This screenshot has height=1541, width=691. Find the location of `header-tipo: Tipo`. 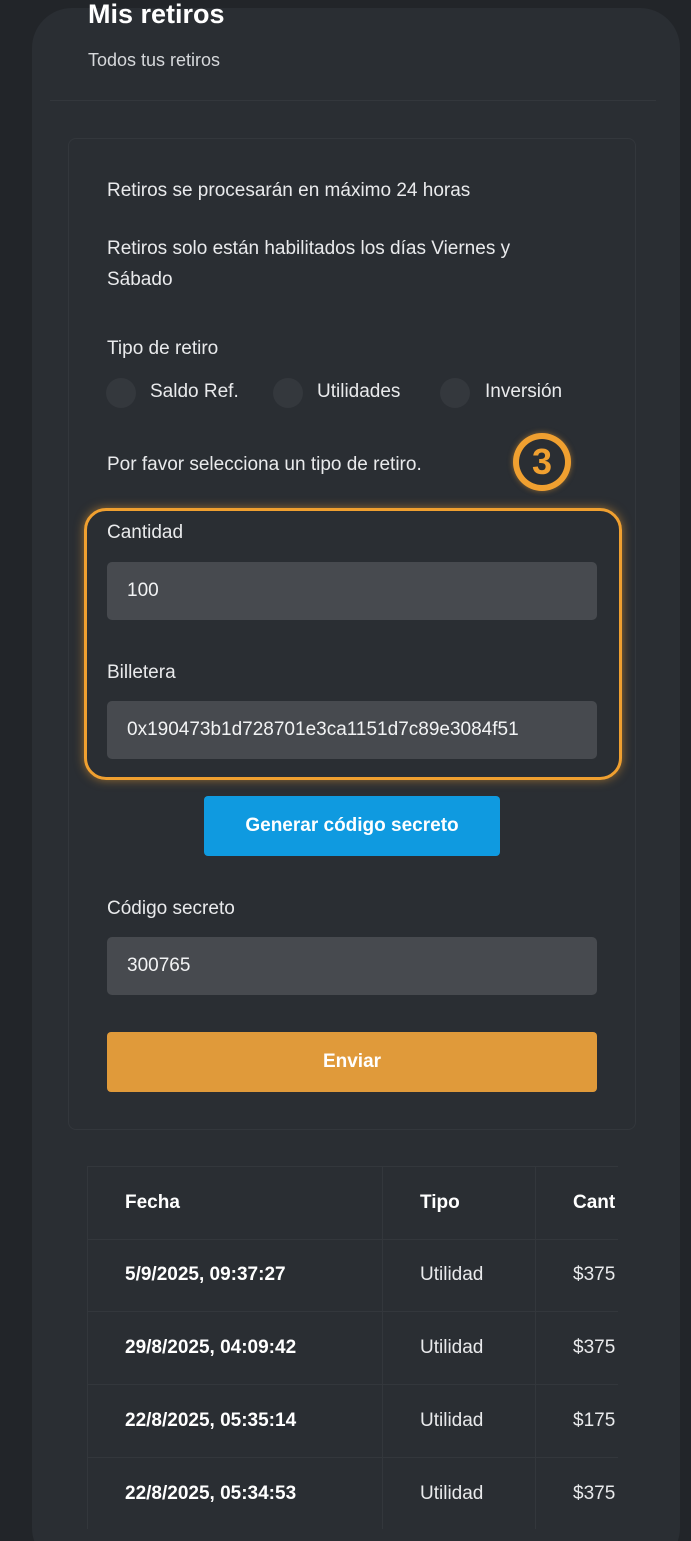

header-tipo: Tipo is located at coordinates (440, 1203).